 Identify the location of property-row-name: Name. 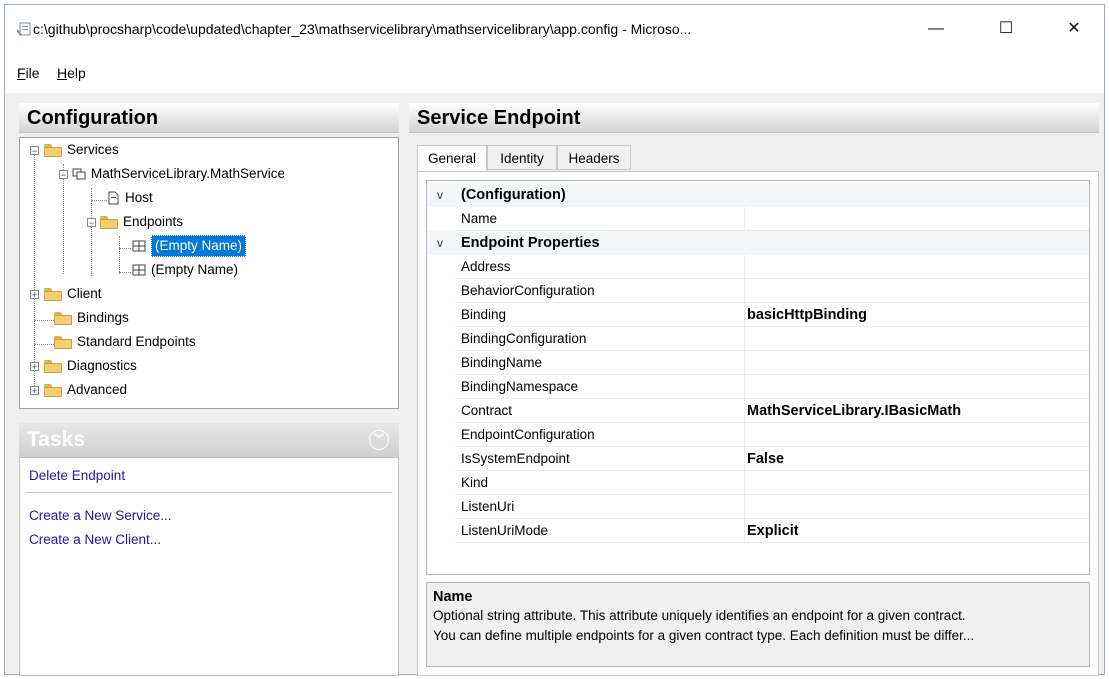
(758, 219).